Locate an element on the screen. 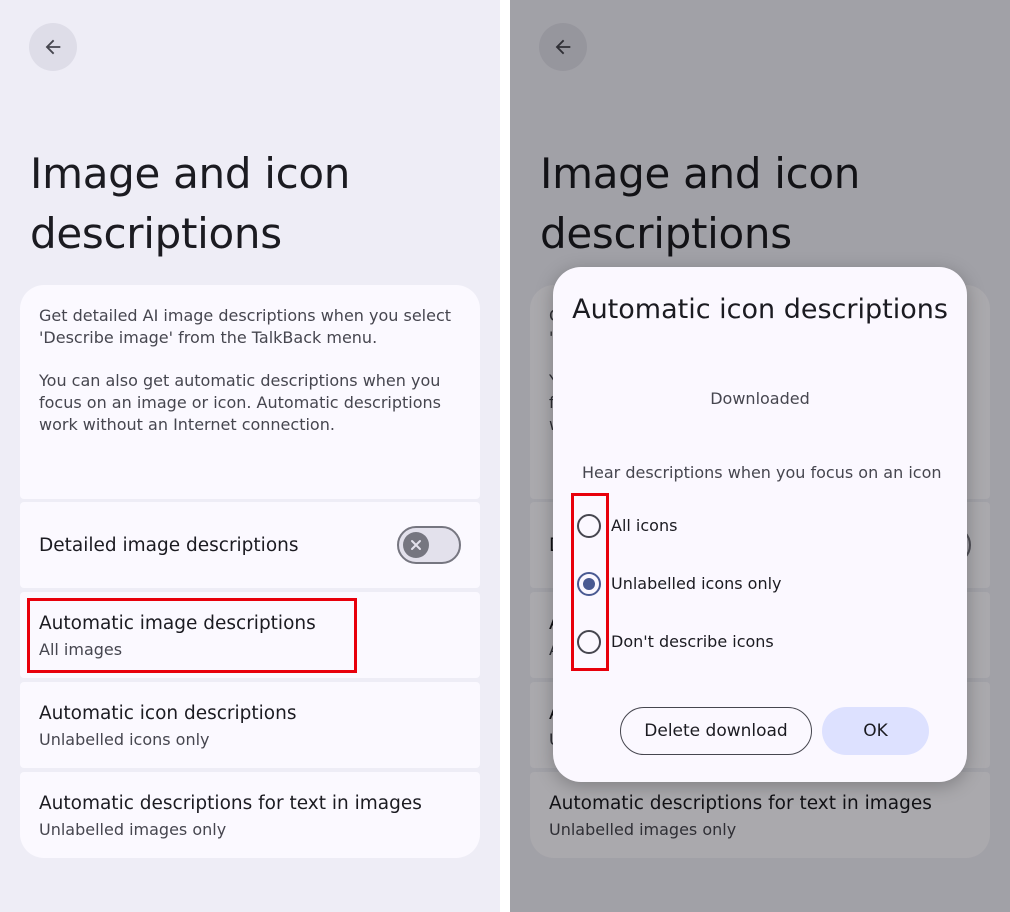 The width and height of the screenshot is (1010, 912). setting-detailed-image-descriptions: Detailed image descriptions is located at coordinates (250, 545).